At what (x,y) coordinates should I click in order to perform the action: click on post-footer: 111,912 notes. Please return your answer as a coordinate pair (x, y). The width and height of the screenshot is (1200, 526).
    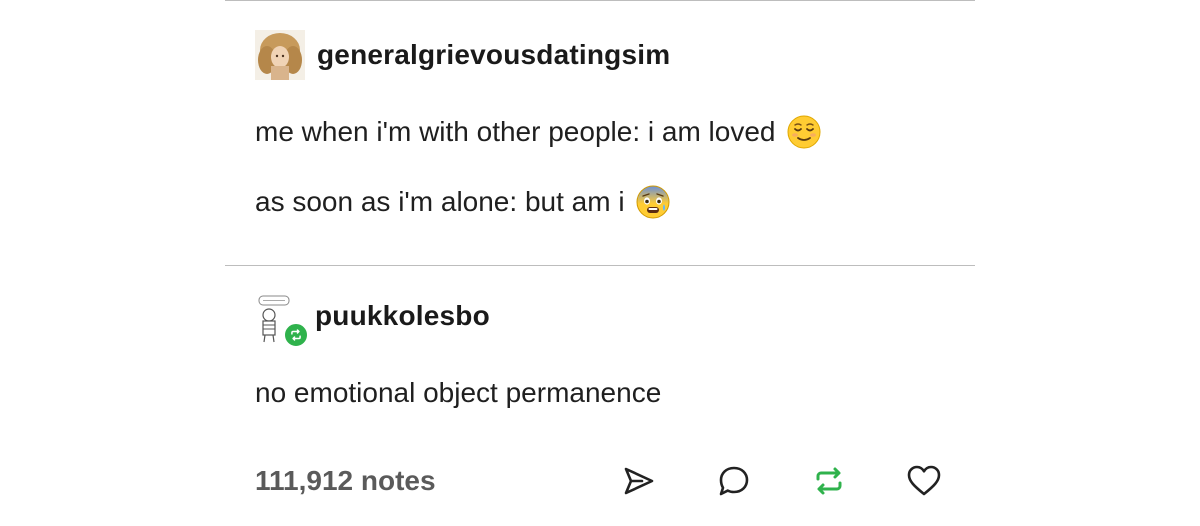
    Looking at the image, I should click on (605, 481).